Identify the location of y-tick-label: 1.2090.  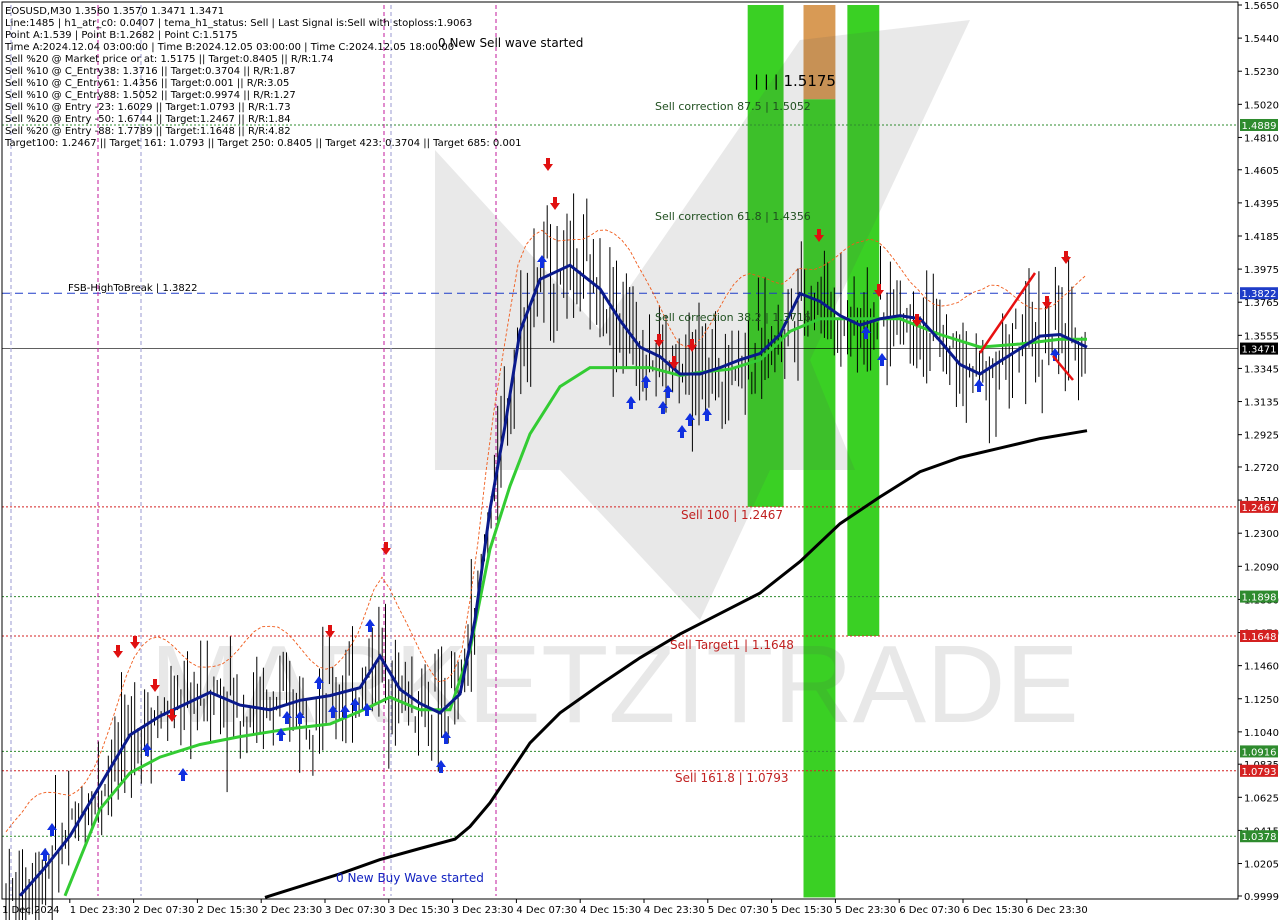
(1261, 567).